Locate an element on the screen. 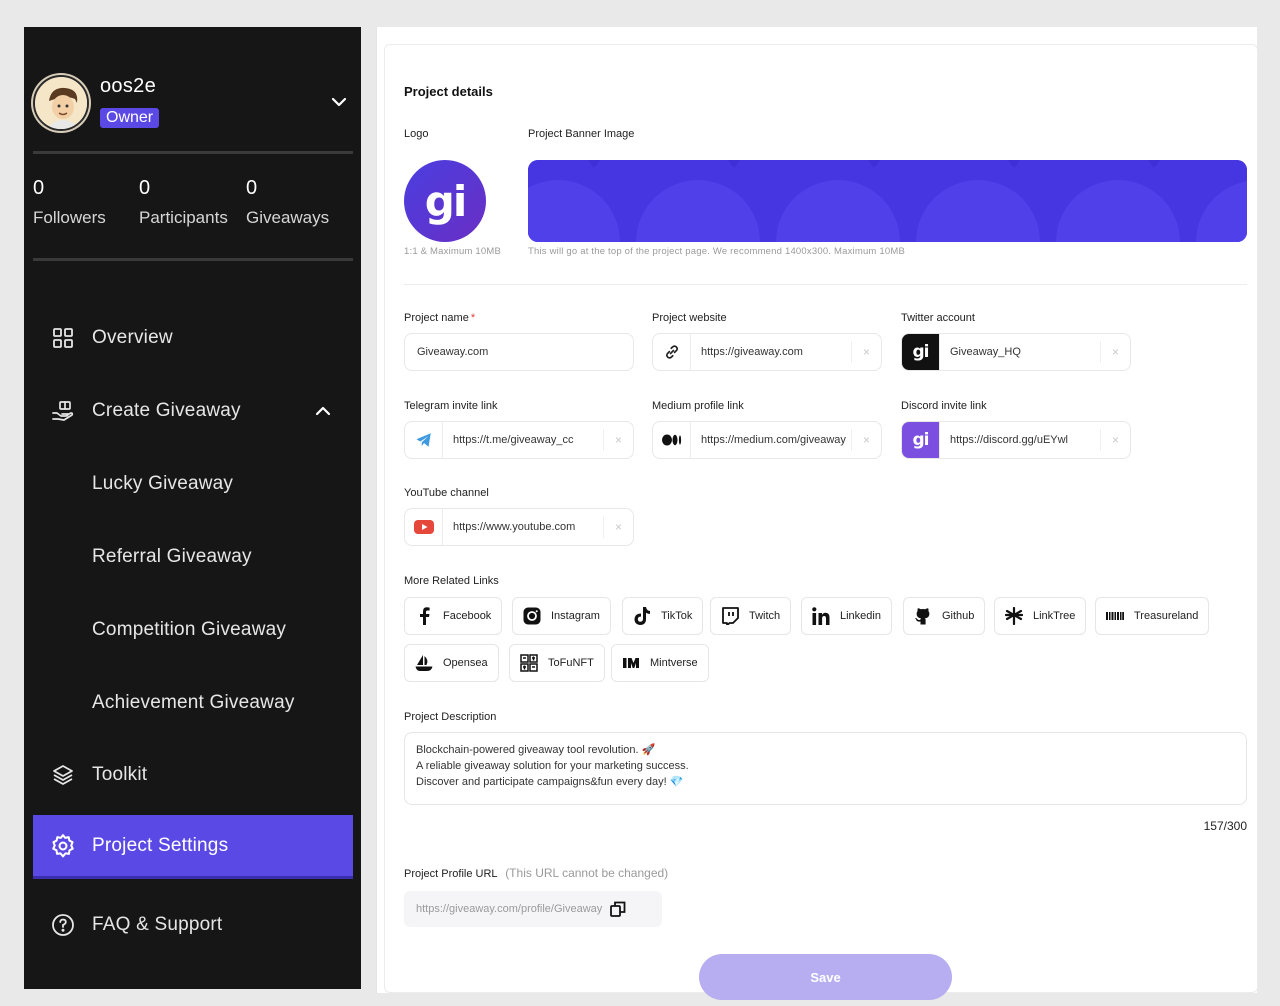 This screenshot has height=1006, width=1280. nav-toolkit: Toolkit is located at coordinates (193, 775).